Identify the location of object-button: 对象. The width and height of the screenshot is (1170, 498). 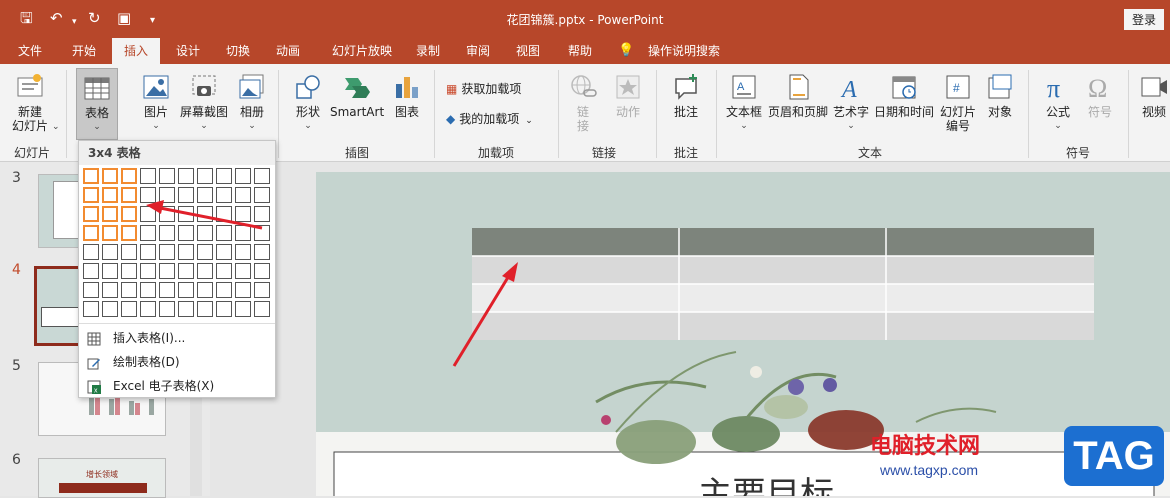
(1000, 95).